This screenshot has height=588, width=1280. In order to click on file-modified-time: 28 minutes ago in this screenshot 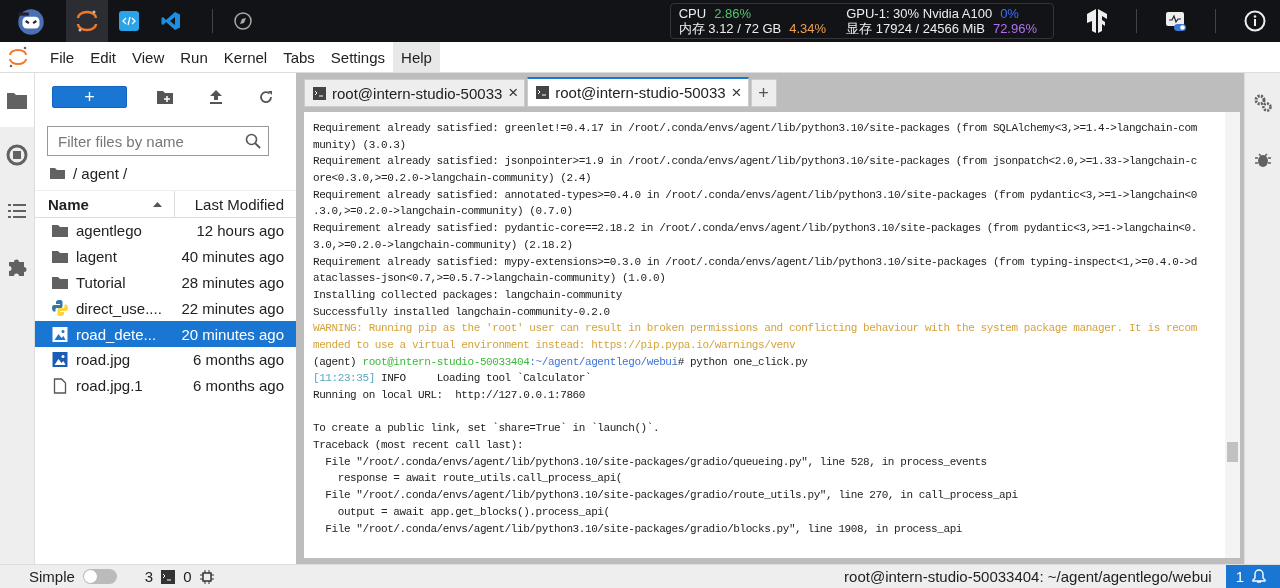, I will do `click(232, 282)`.